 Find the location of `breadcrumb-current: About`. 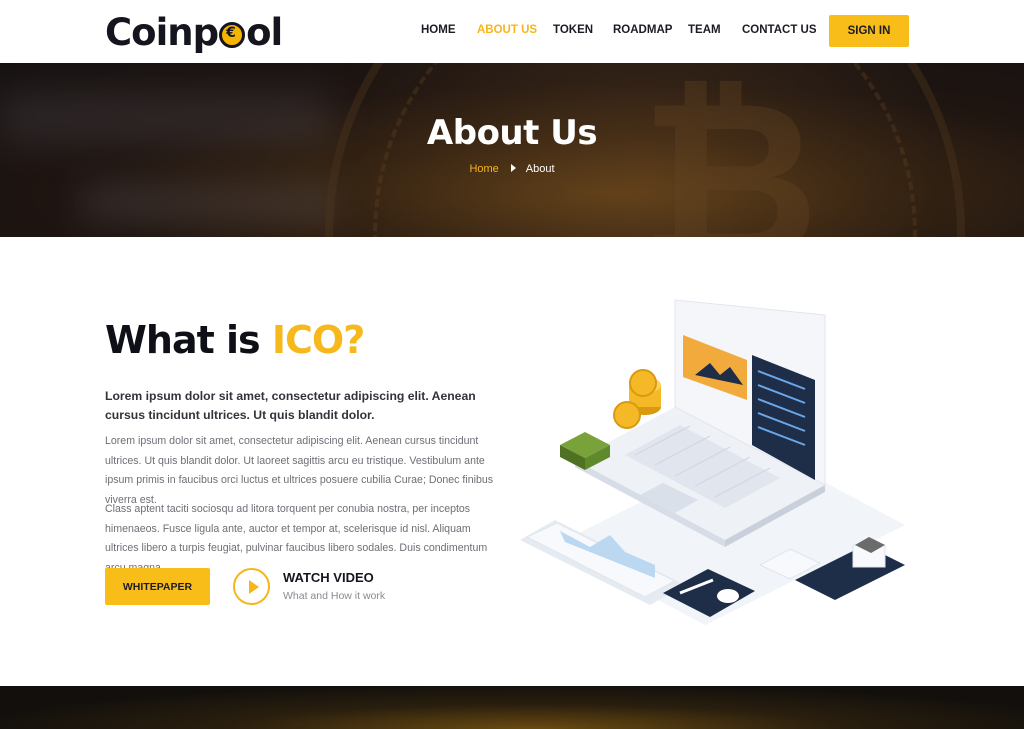

breadcrumb-current: About is located at coordinates (540, 169).